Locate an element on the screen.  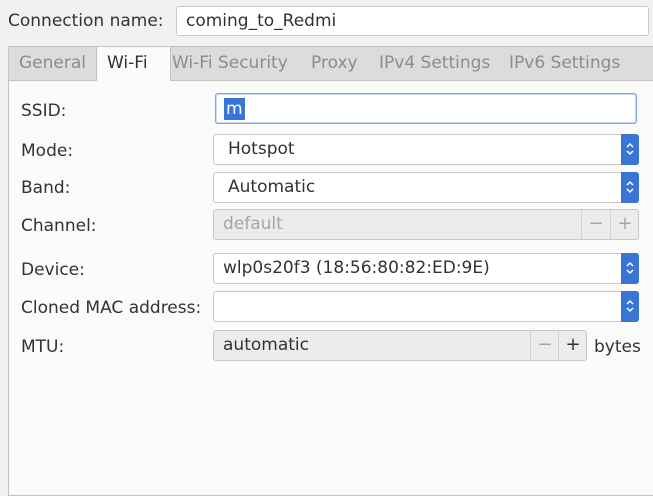
mode-value: Hotspot is located at coordinates (261, 149).